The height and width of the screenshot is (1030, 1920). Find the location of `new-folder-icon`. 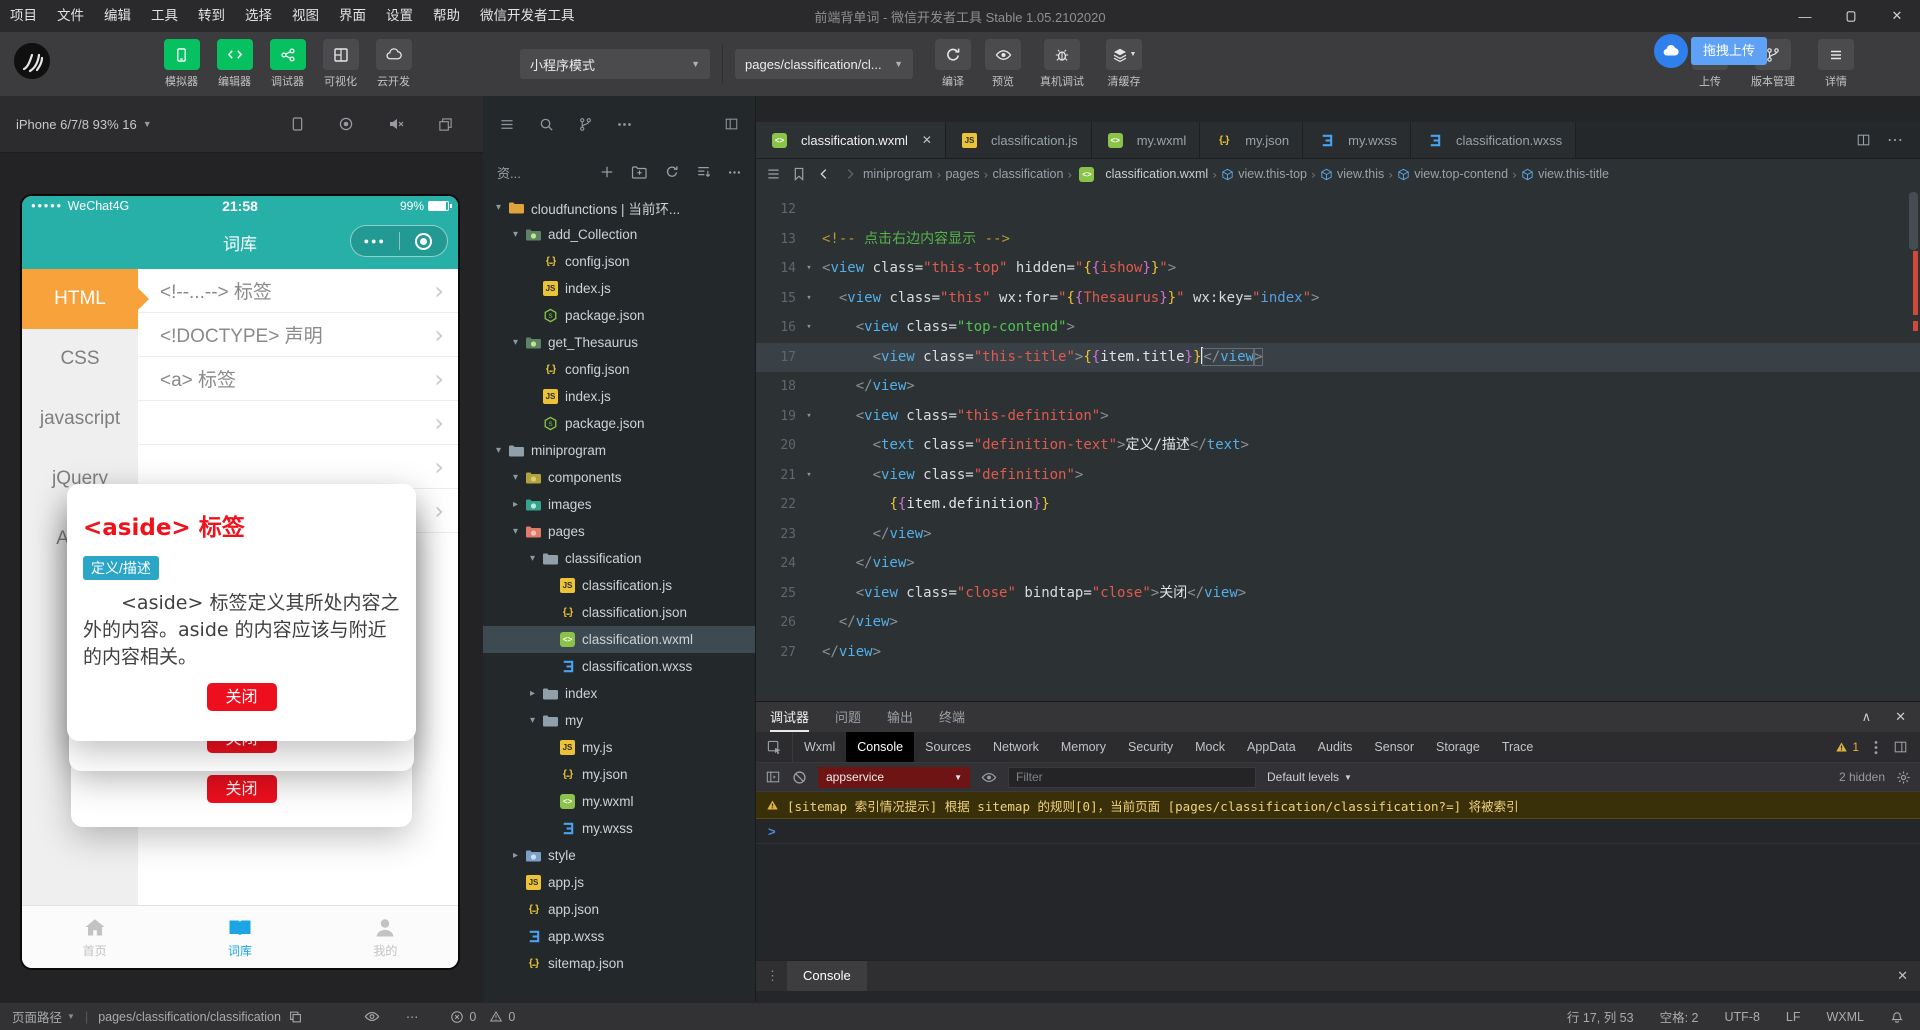

new-folder-icon is located at coordinates (639, 172).